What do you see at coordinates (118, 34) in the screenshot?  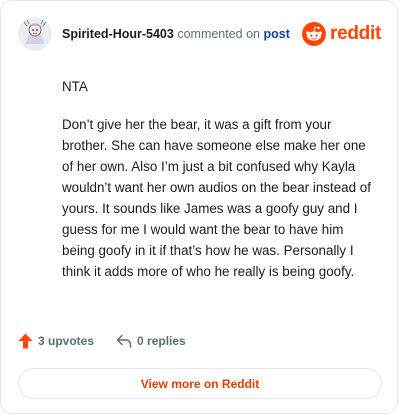 I see `username-link: Spirited-Hour-5403` at bounding box center [118, 34].